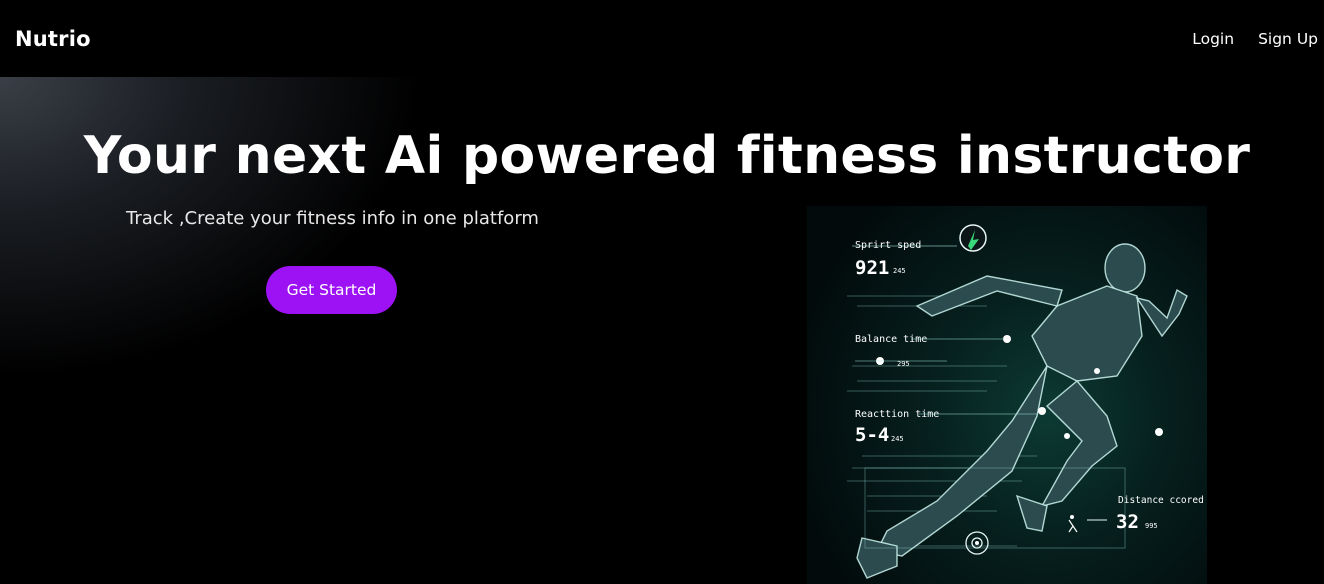 The width and height of the screenshot is (1324, 584). I want to click on stat-label-distance: Distance ccored, so click(1161, 500).